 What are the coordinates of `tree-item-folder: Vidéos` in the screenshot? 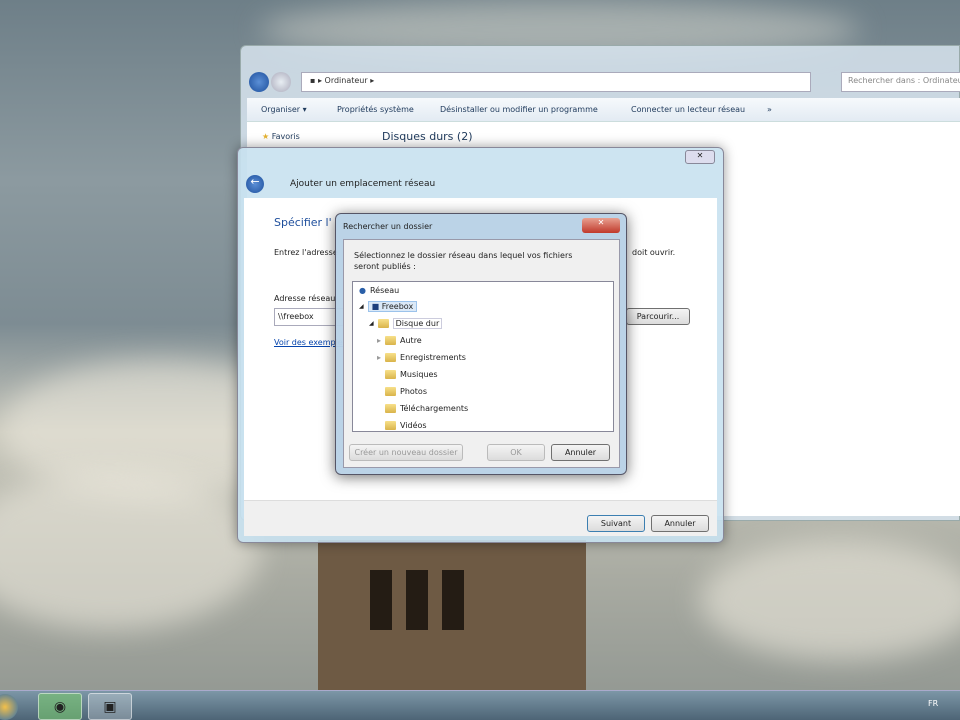 It's located at (406, 425).